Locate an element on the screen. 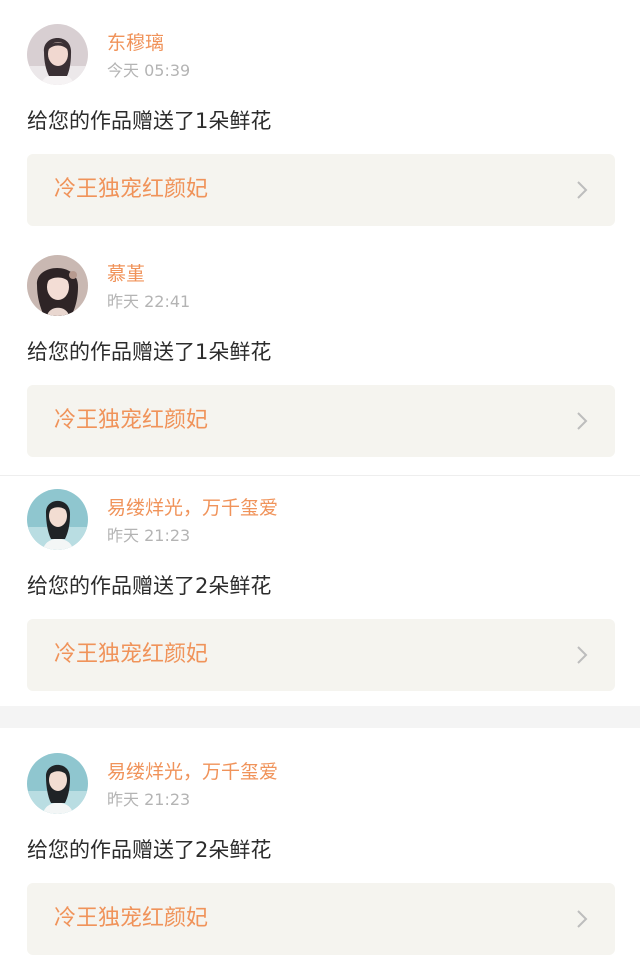 This screenshot has width=640, height=964. username: 东穆璃 is located at coordinates (135, 43).